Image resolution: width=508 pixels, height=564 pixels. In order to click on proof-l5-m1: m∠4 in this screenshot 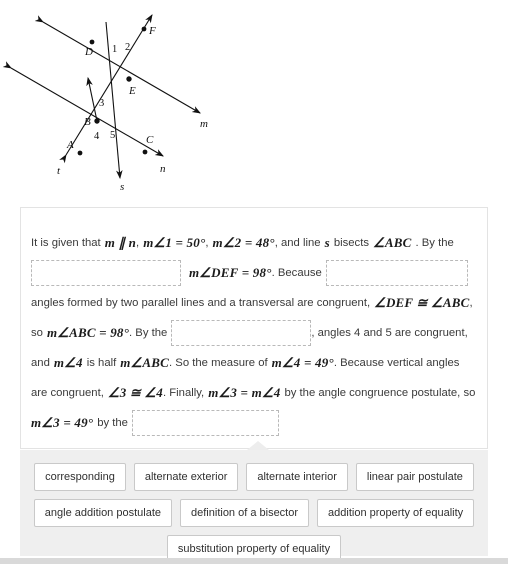, I will do `click(68, 362)`.